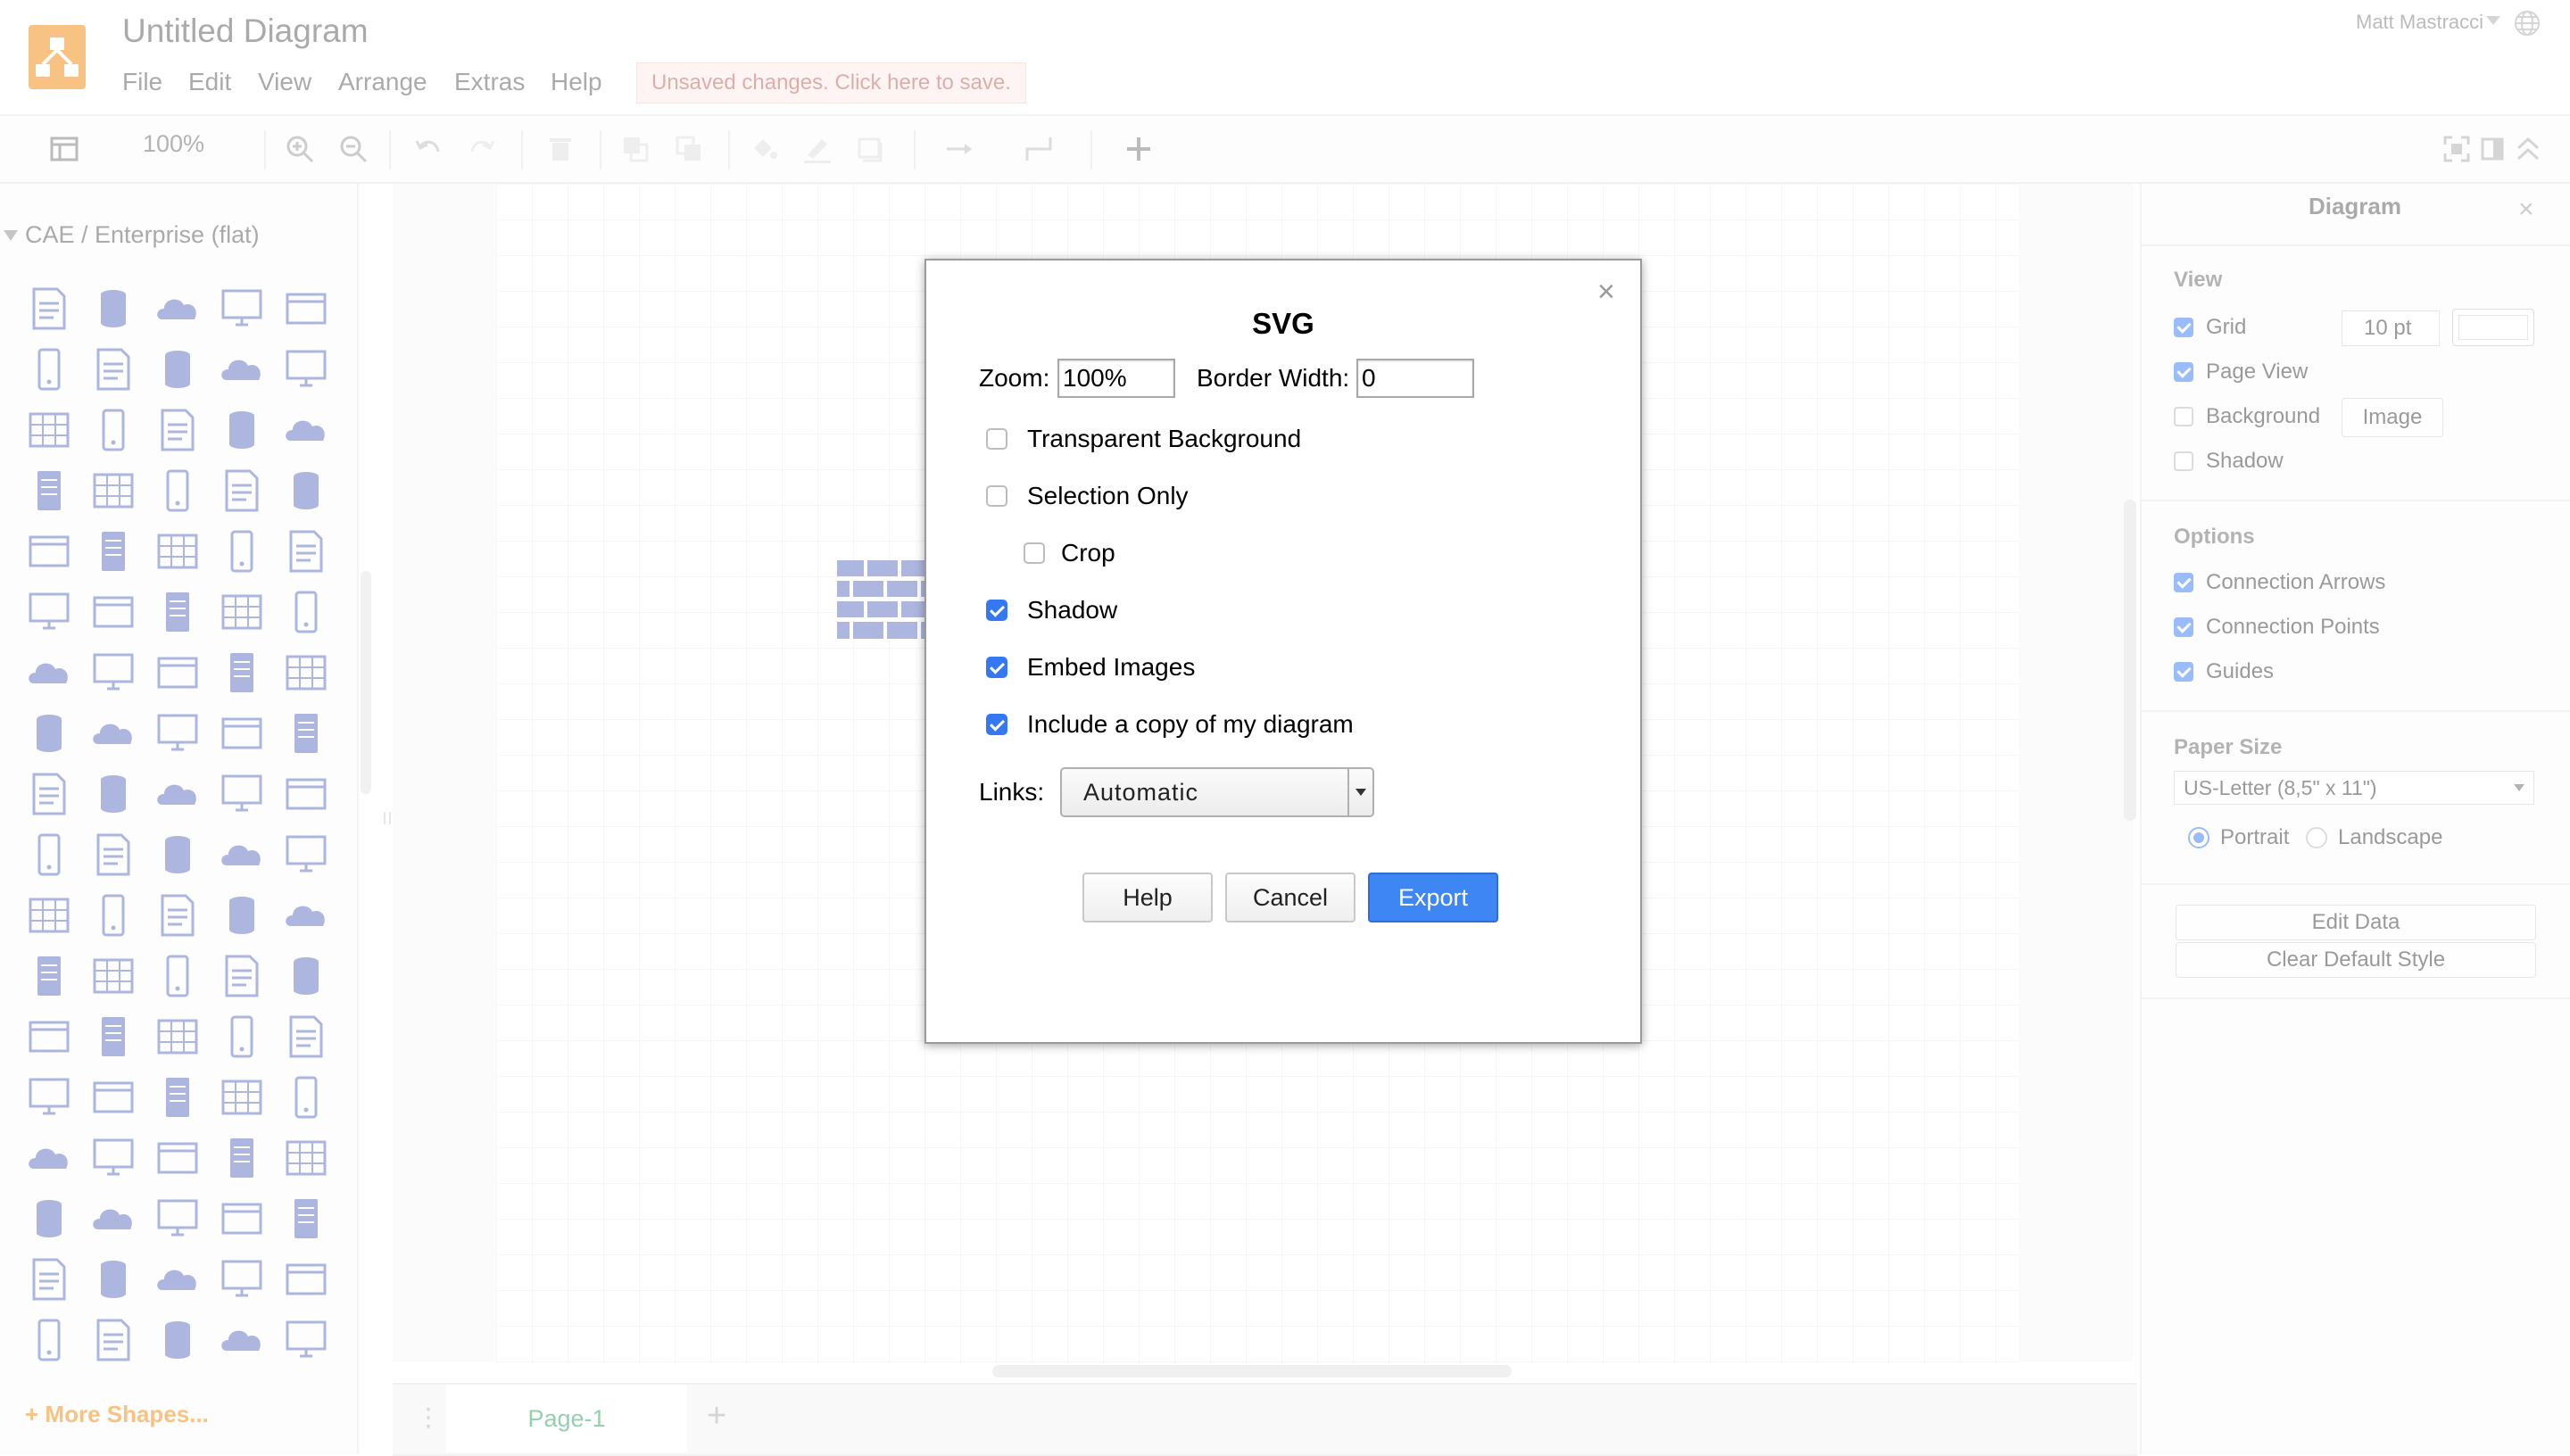 The height and width of the screenshot is (1456, 2570). What do you see at coordinates (1606, 292) in the screenshot?
I see `close-icon: ×` at bounding box center [1606, 292].